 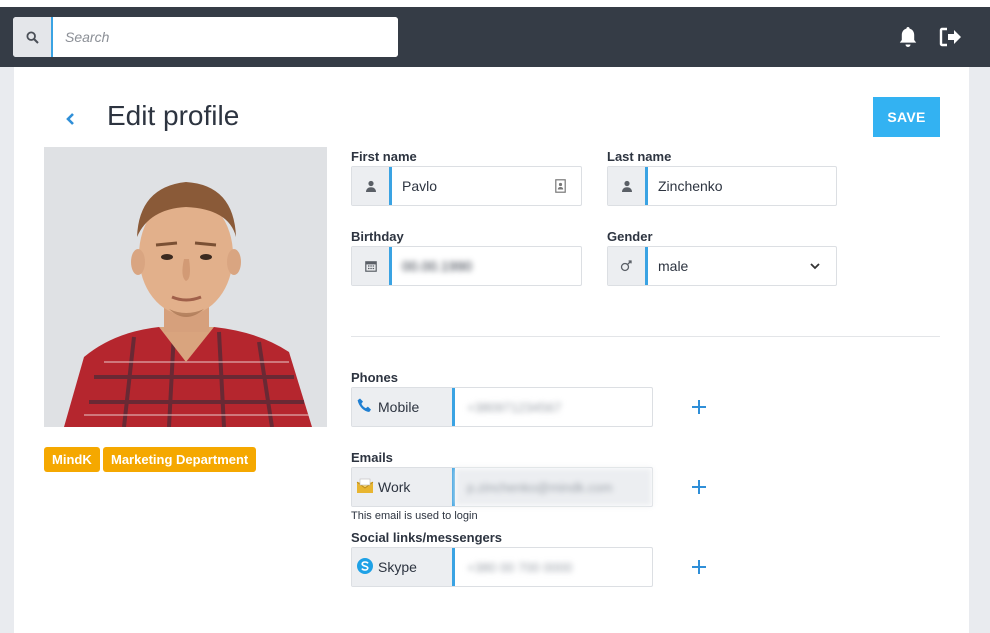 What do you see at coordinates (950, 37) in the screenshot?
I see `logout-icon` at bounding box center [950, 37].